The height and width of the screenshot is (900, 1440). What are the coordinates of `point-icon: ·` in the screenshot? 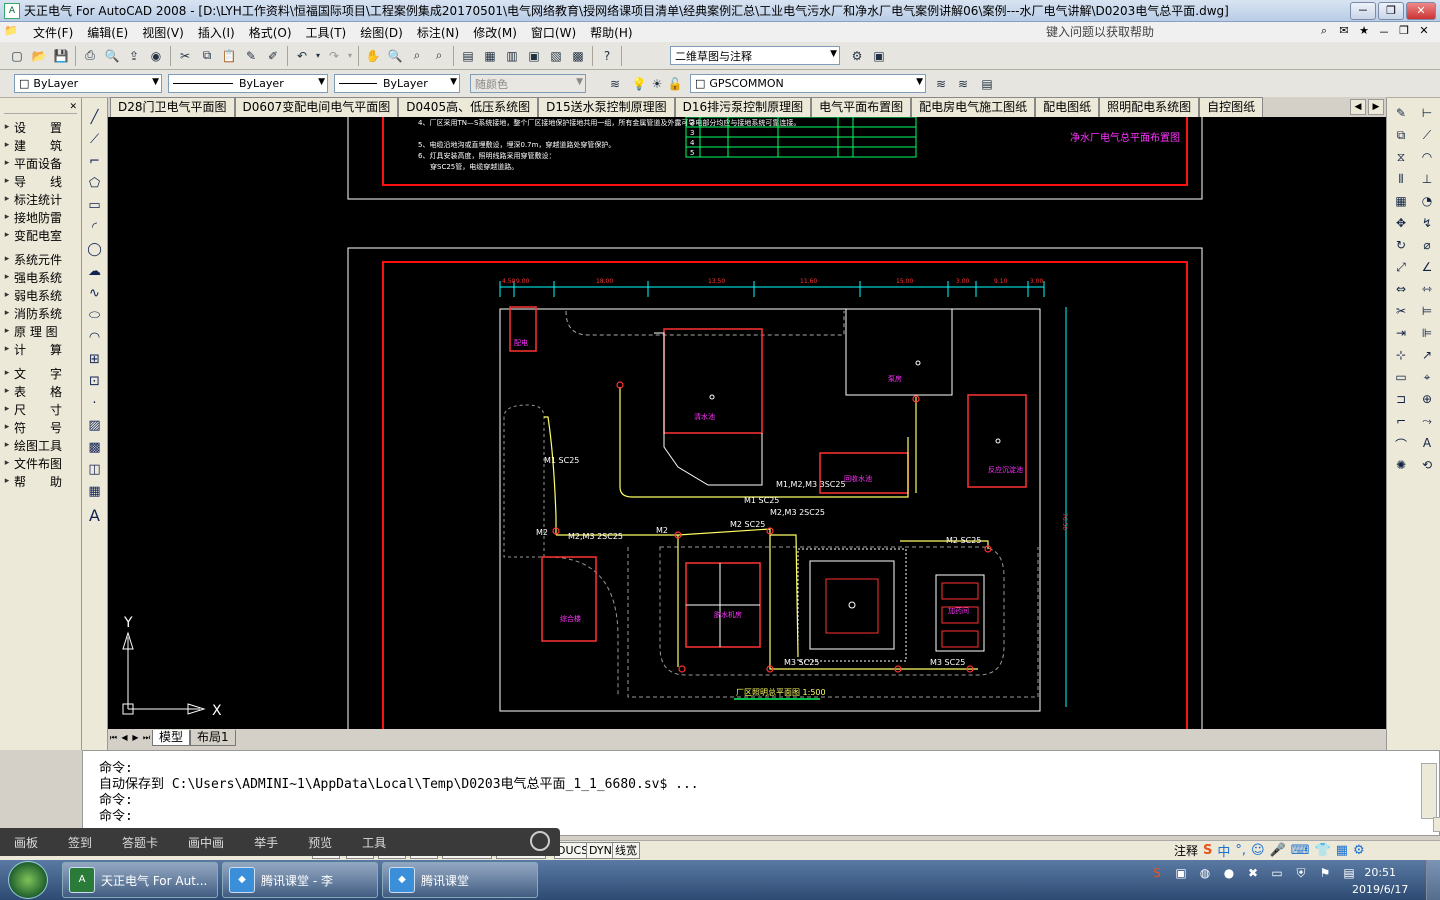 It's located at (95, 407).